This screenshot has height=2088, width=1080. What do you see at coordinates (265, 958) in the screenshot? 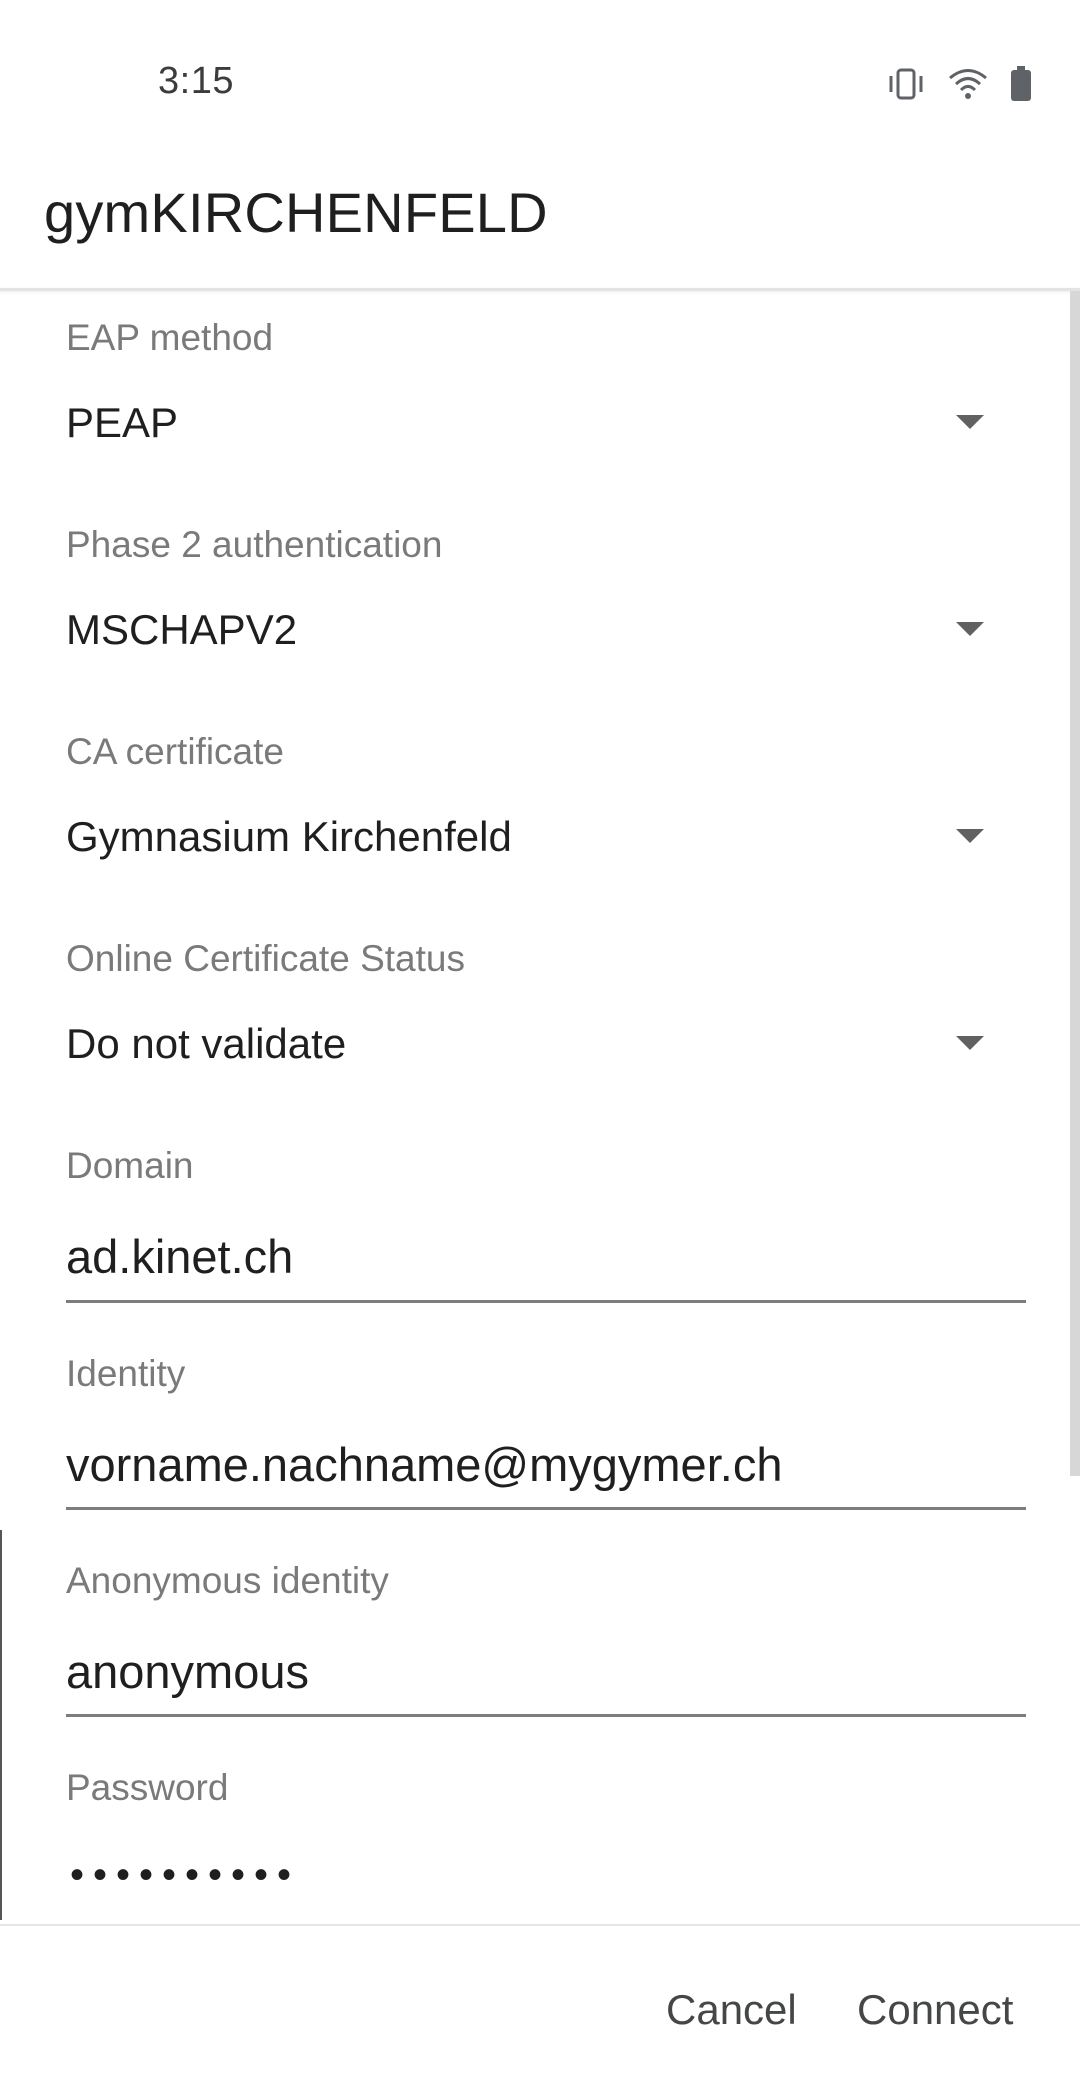
I see `ocsp-label: Online Certificate Status` at bounding box center [265, 958].